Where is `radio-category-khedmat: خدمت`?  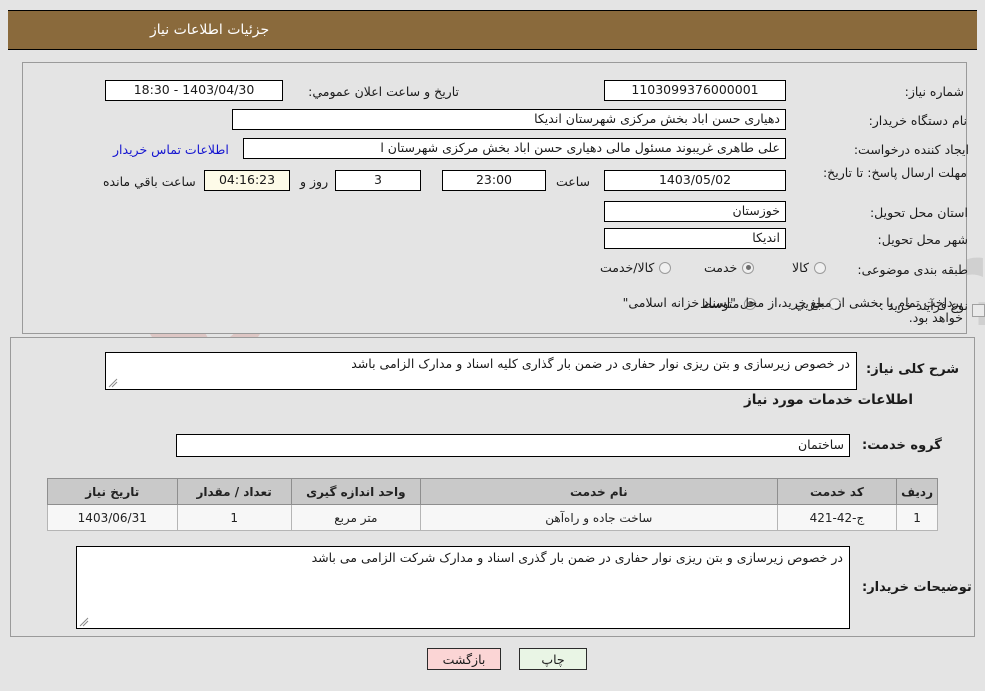 radio-category-khedmat: خدمت is located at coordinates (729, 267).